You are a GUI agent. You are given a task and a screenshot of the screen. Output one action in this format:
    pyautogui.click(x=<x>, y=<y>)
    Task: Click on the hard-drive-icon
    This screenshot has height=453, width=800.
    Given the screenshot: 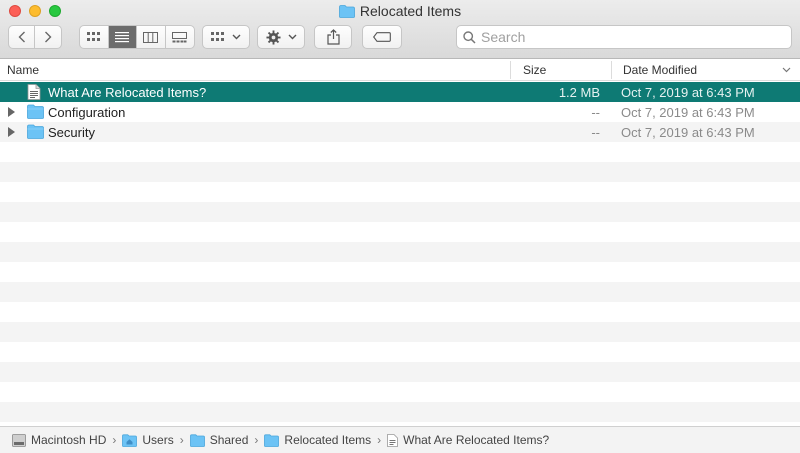 What is the action you would take?
    pyautogui.click(x=19, y=440)
    